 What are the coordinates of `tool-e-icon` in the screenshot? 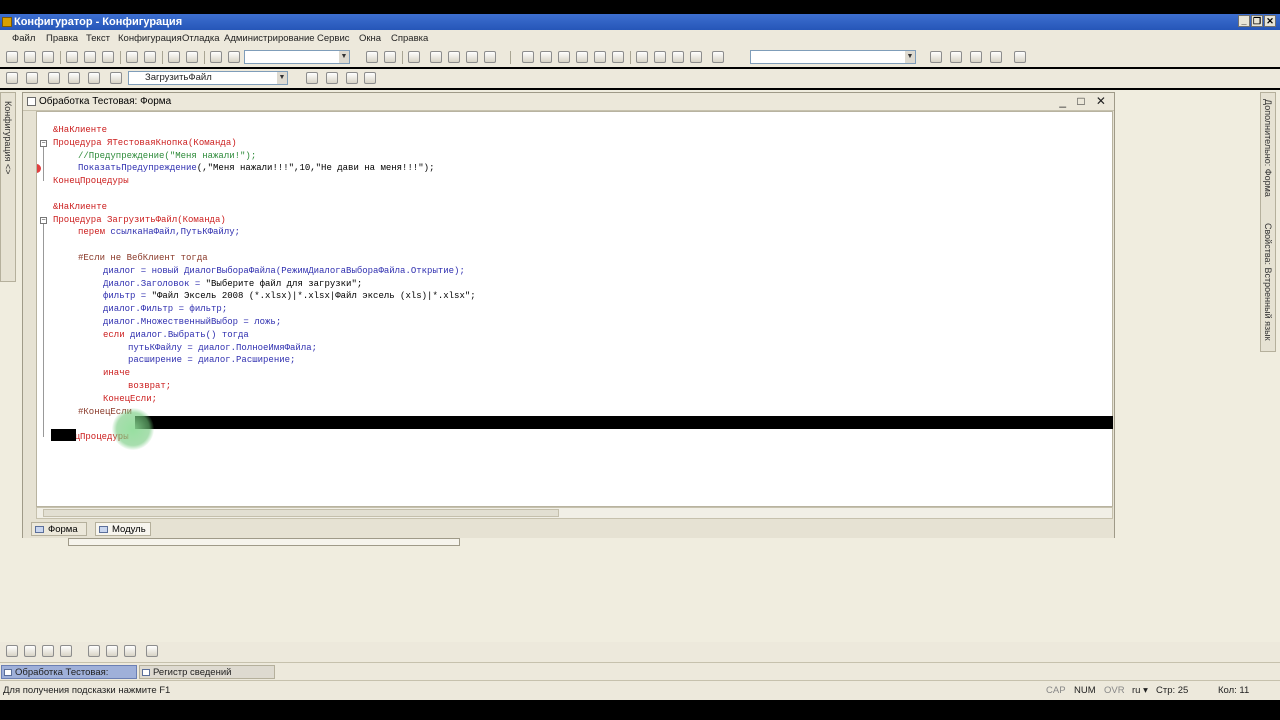 It's located at (600, 57).